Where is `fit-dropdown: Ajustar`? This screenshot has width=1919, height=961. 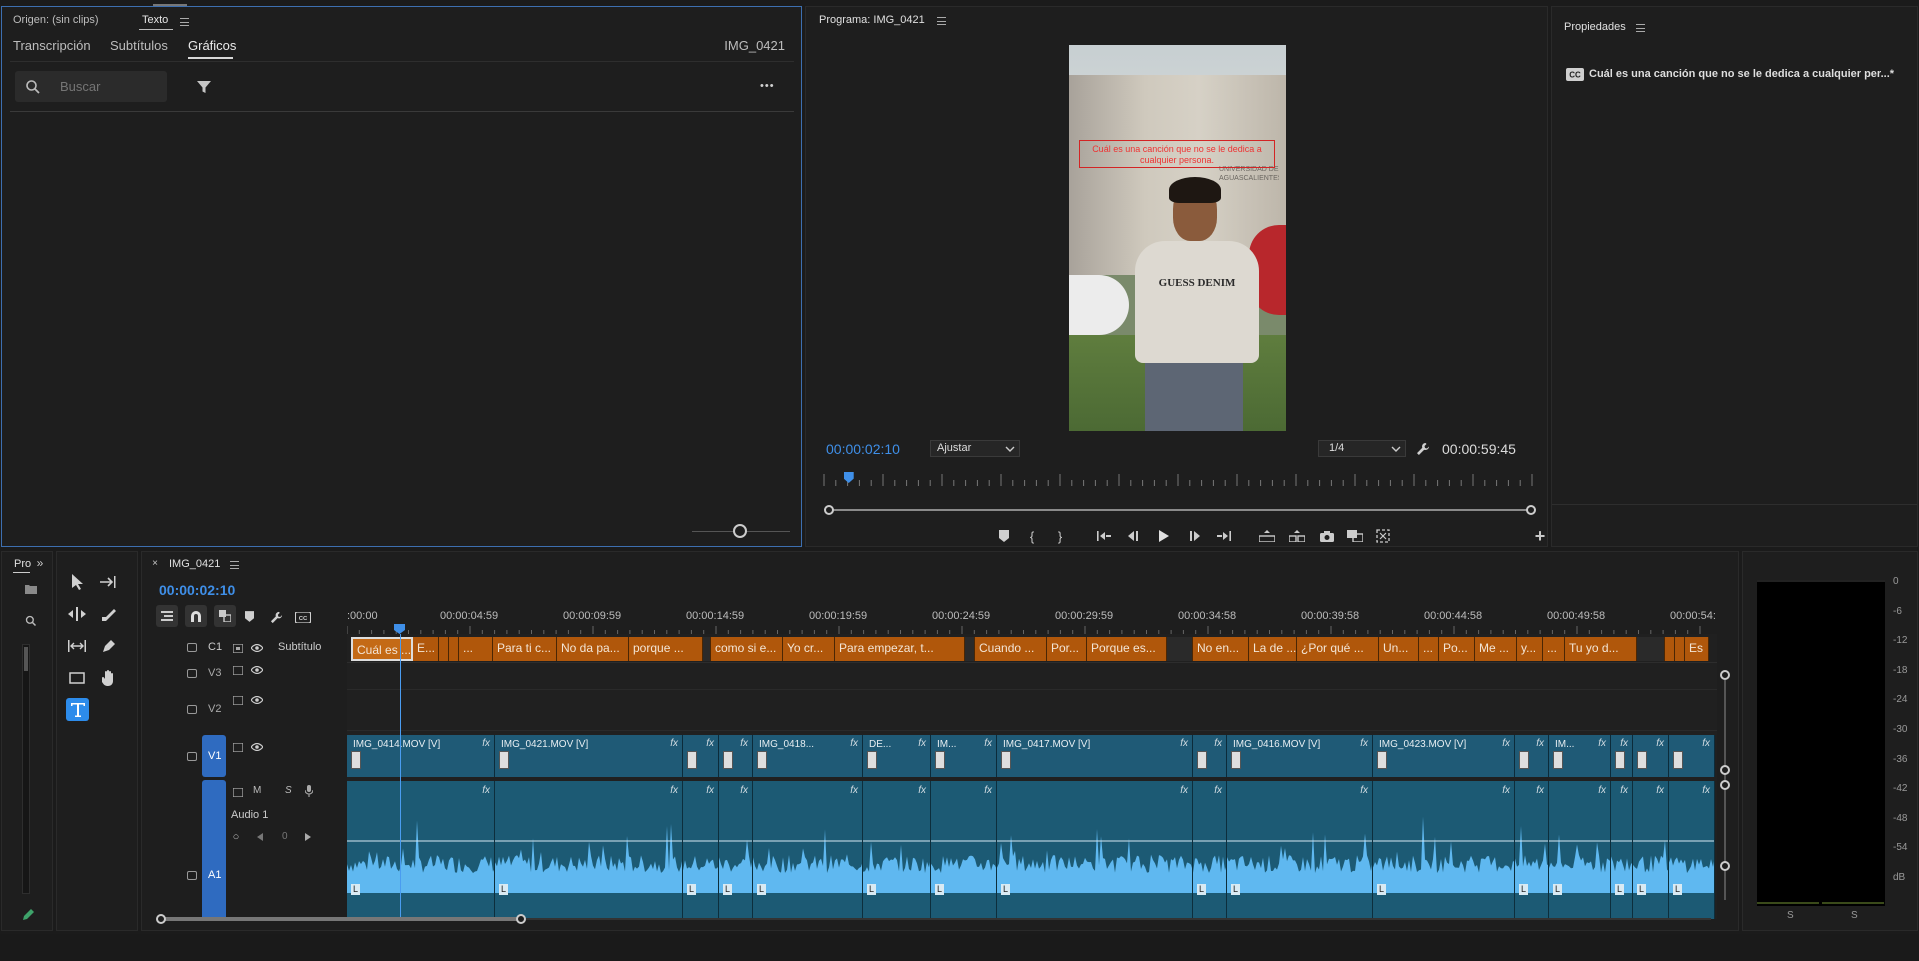 fit-dropdown: Ajustar is located at coordinates (975, 448).